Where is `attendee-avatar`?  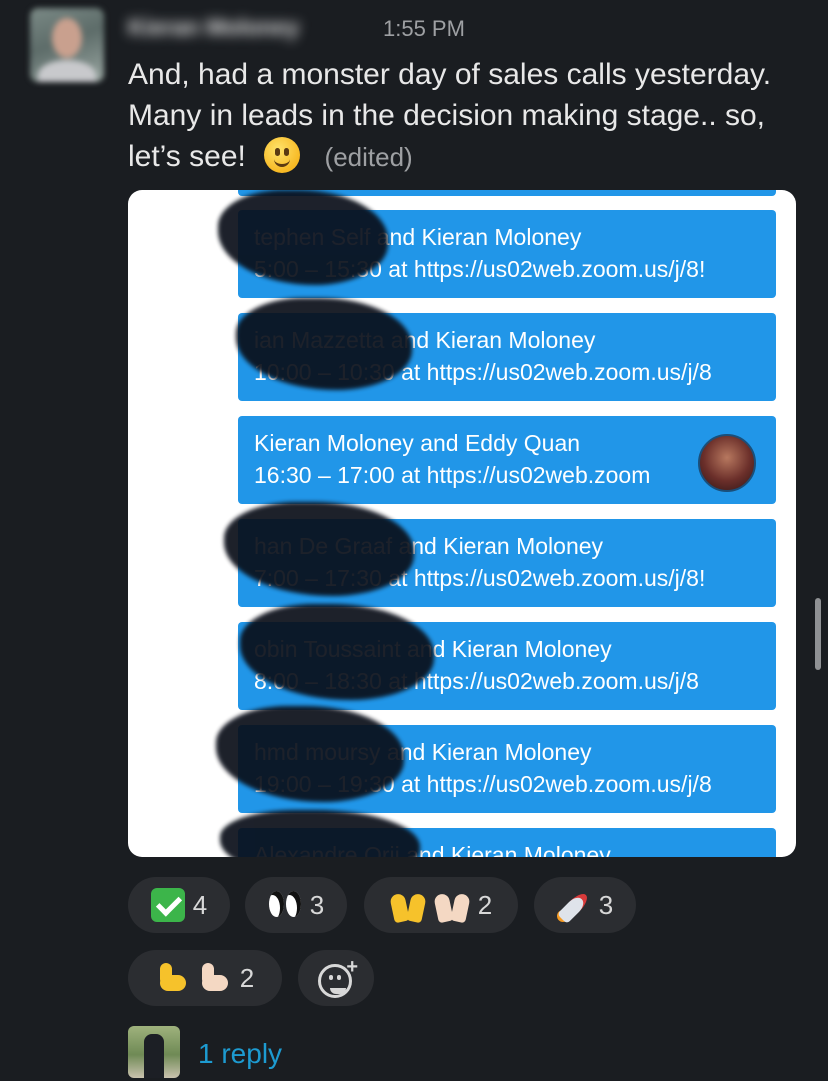
attendee-avatar is located at coordinates (727, 463).